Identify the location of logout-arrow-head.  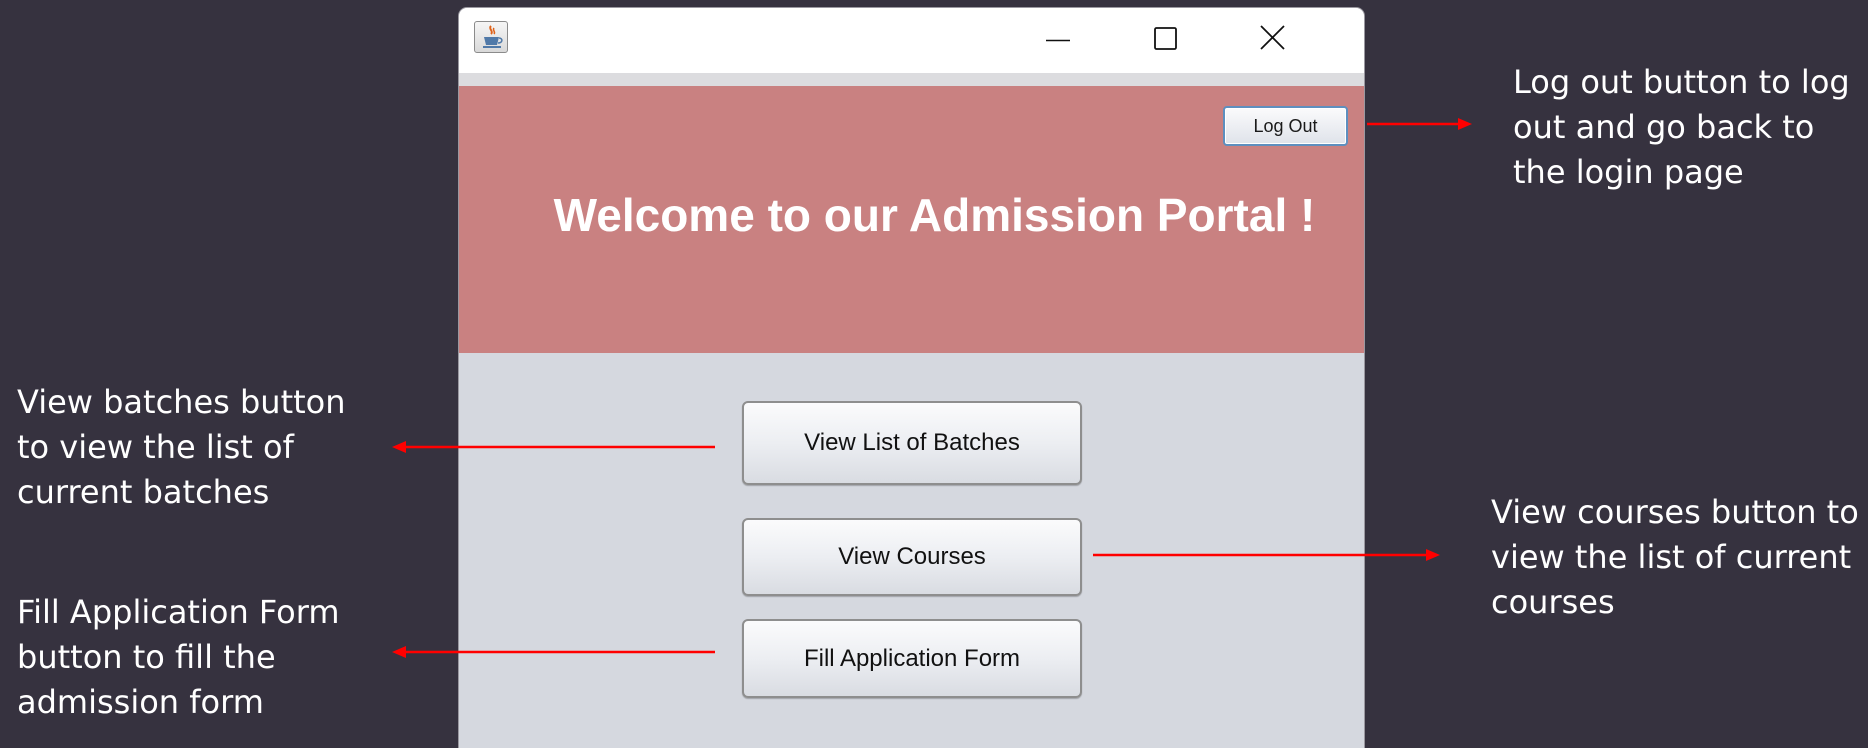
(1465, 124).